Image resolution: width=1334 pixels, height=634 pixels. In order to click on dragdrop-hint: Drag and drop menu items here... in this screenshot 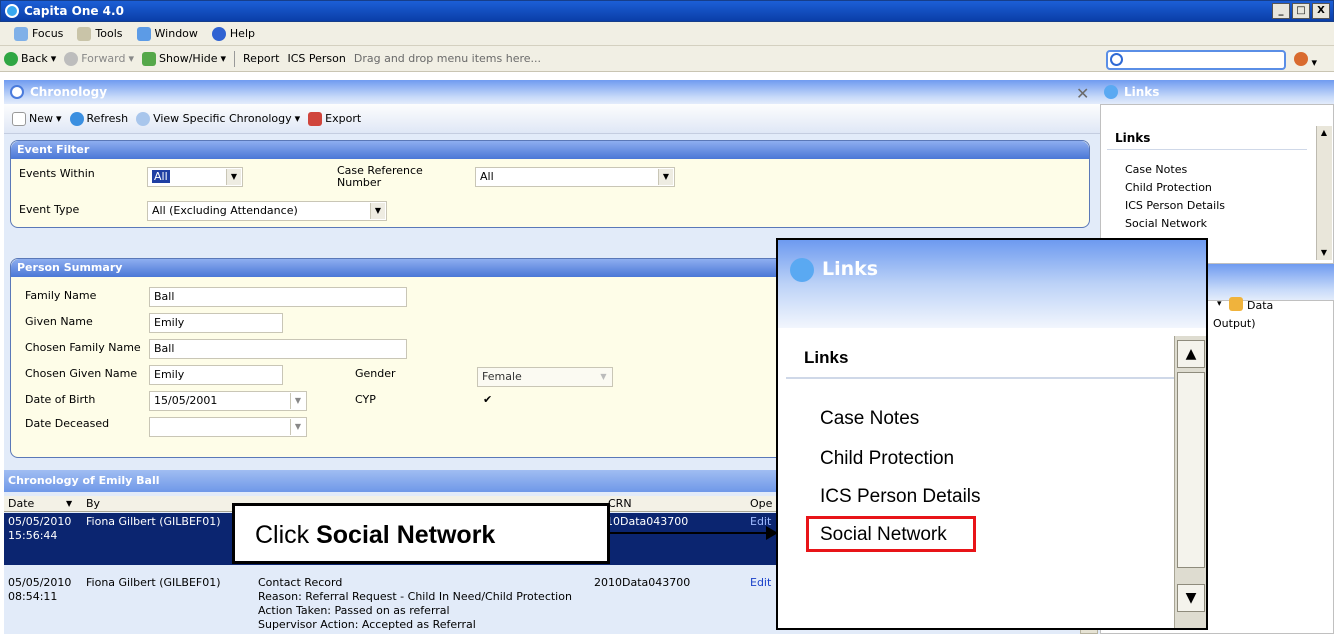, I will do `click(447, 58)`.